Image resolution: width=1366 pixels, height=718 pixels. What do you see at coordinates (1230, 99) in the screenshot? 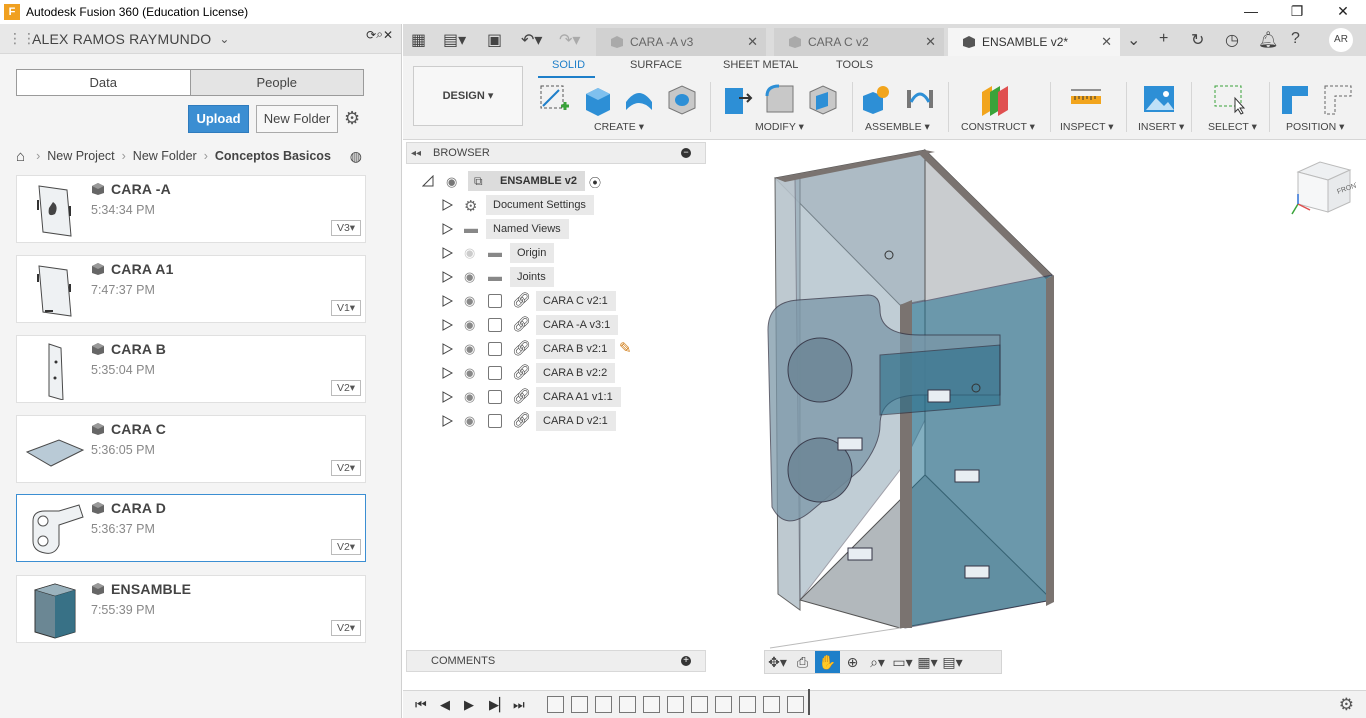
I see `select-icon` at bounding box center [1230, 99].